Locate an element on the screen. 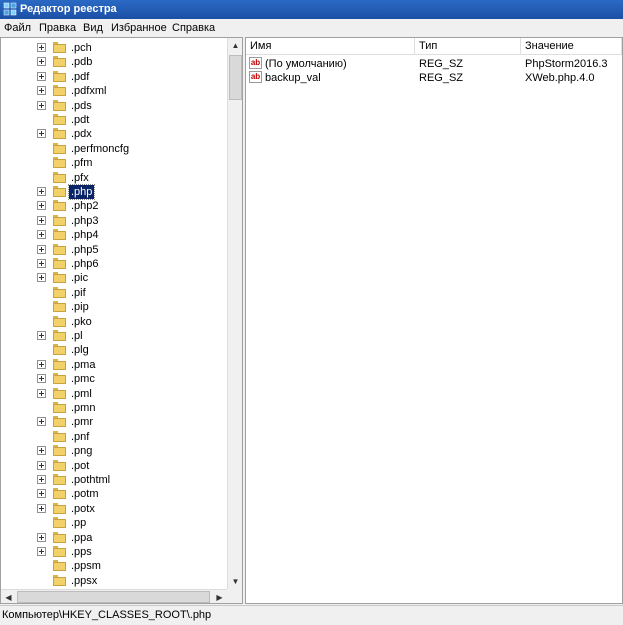  tree-item: .pdx is located at coordinates (114, 134).